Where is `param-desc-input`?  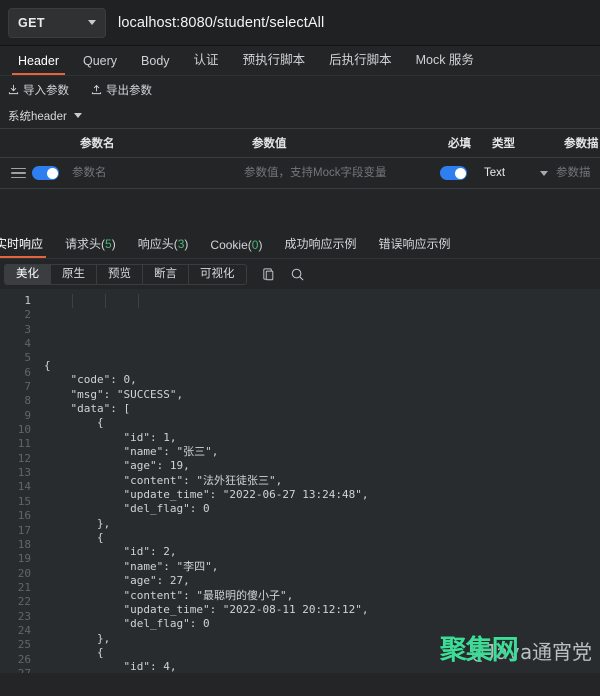
param-desc-input is located at coordinates (578, 173).